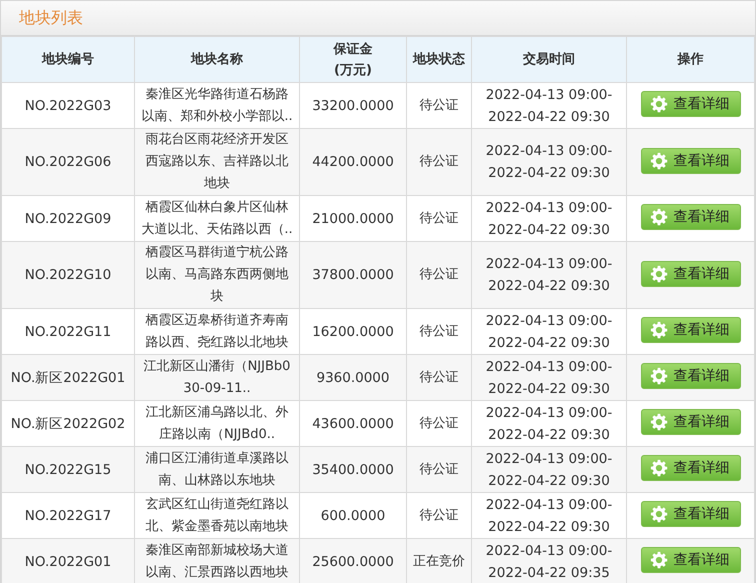  Describe the element at coordinates (353, 275) in the screenshot. I see `table-cell: 37800.0000` at that location.